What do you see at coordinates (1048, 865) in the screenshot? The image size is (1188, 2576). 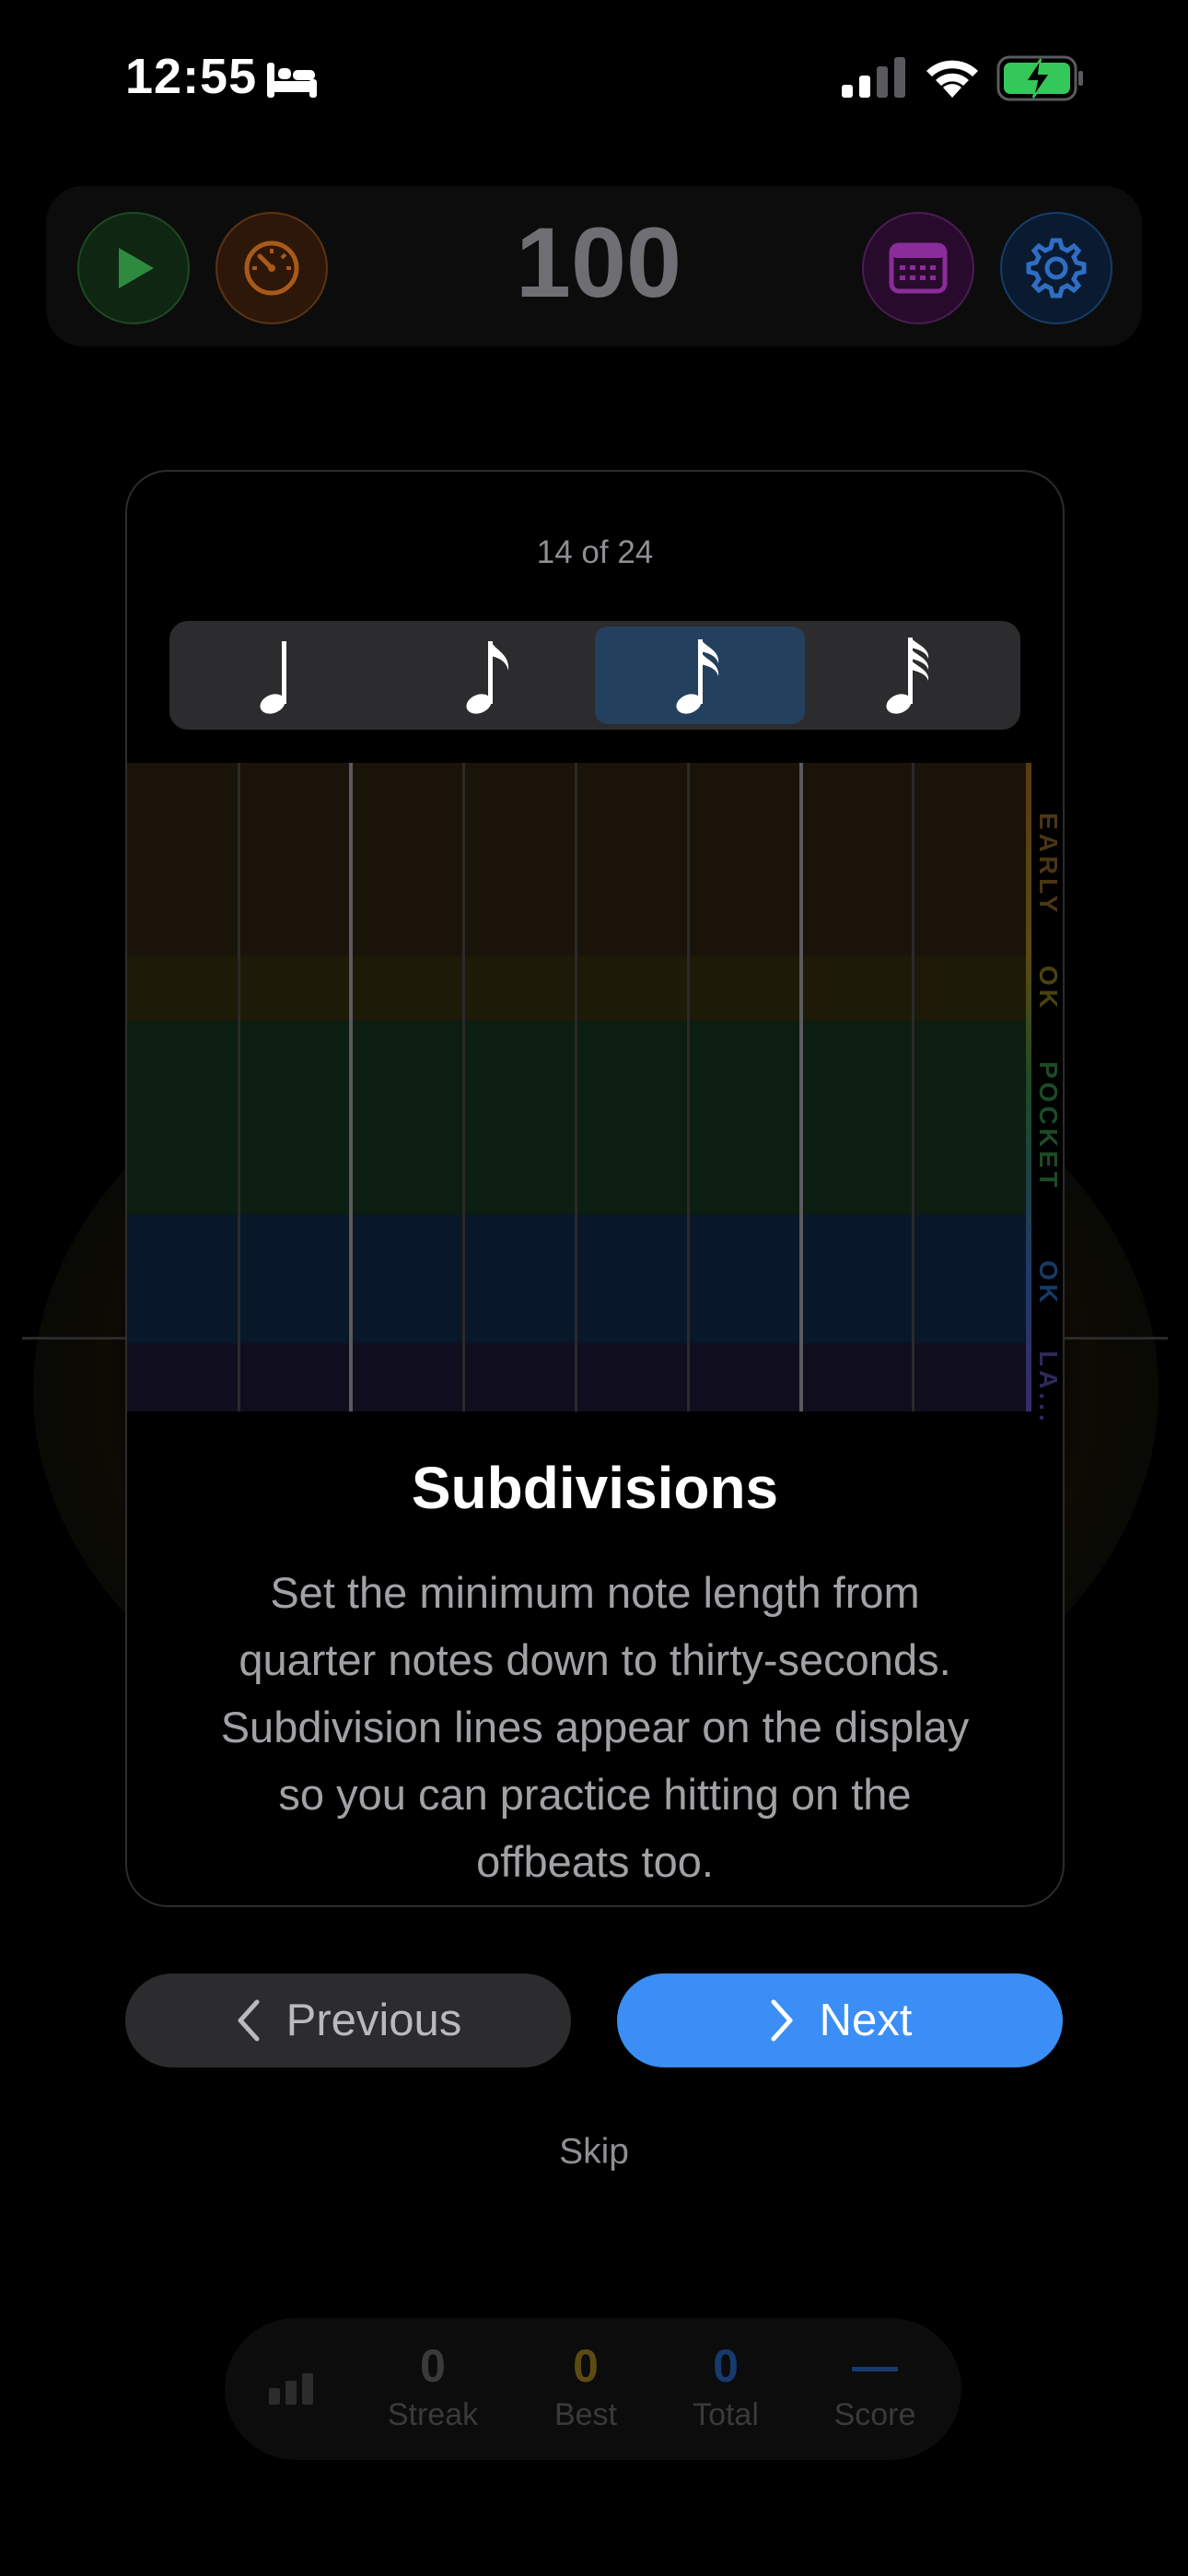 I see `zone-label-early: EARLY` at bounding box center [1048, 865].